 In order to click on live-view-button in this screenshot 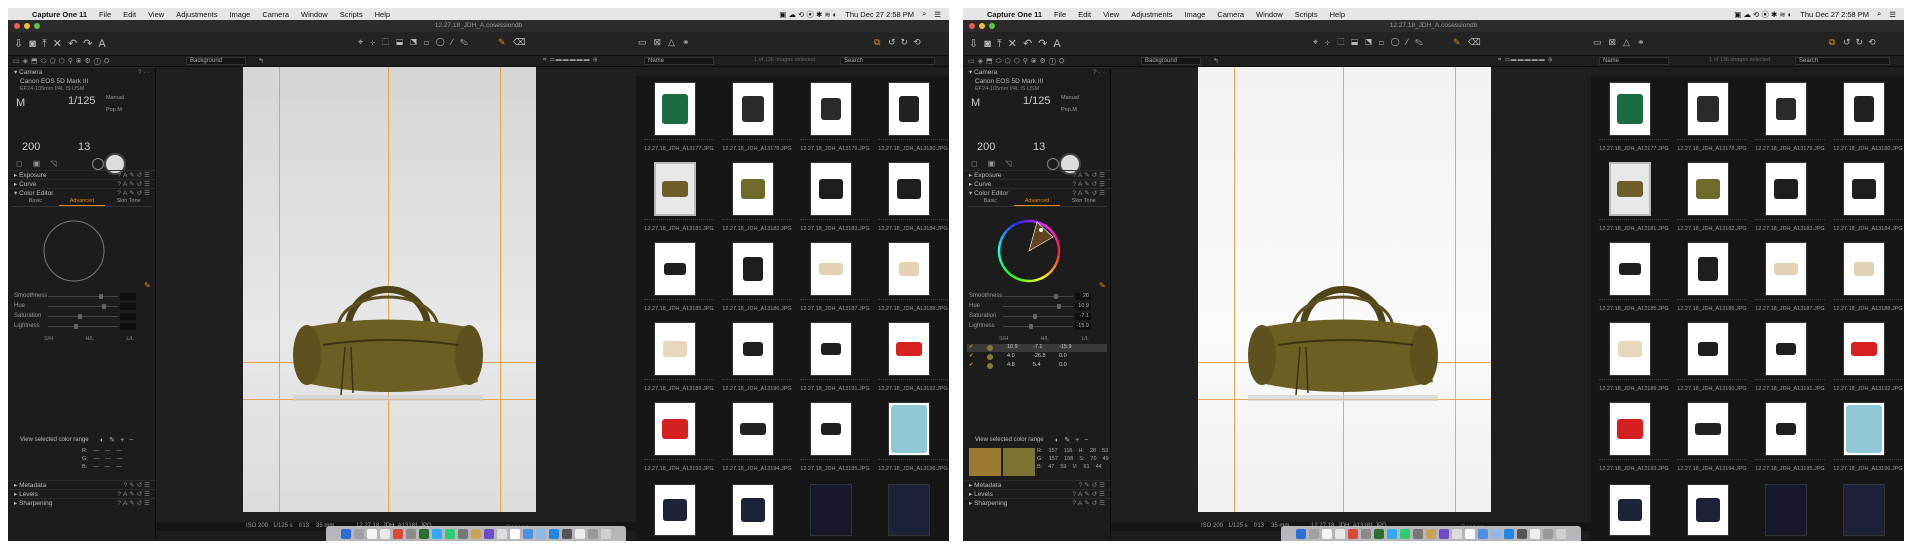, I will do `click(1053, 164)`.